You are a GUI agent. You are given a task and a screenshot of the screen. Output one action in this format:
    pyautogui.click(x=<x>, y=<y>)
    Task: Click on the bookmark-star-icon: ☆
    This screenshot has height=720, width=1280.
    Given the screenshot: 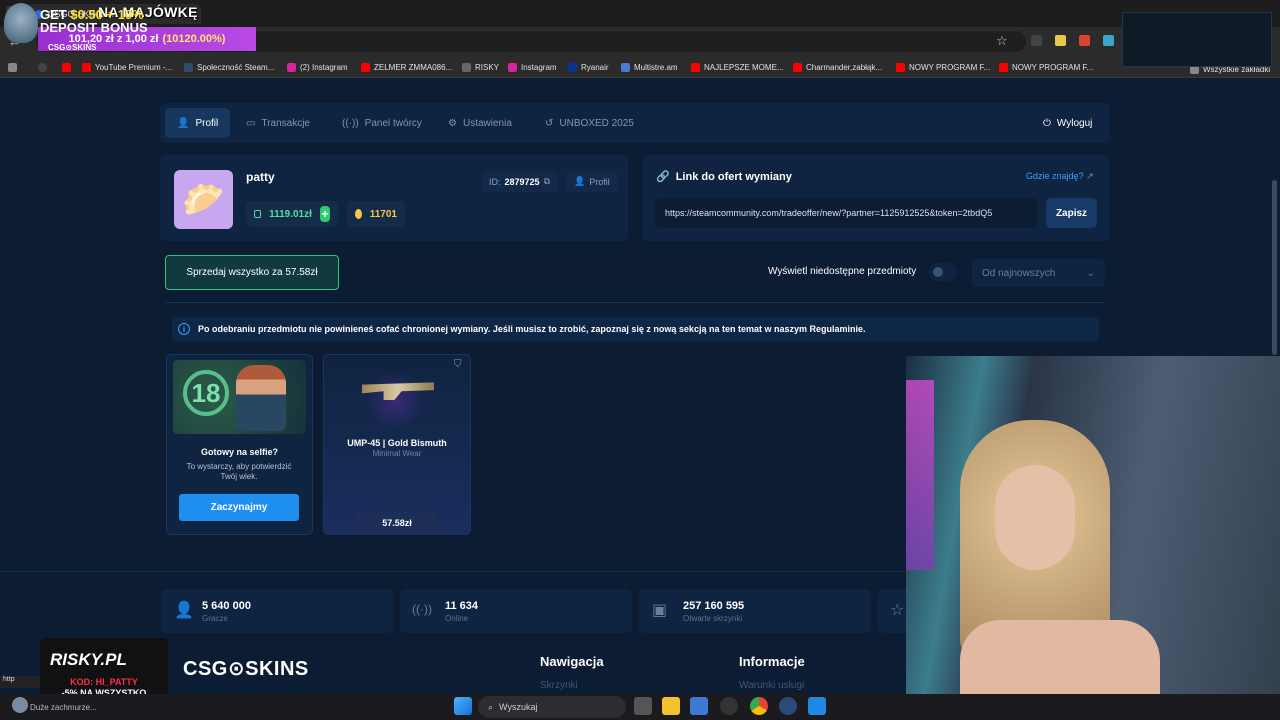 What is the action you would take?
    pyautogui.click(x=1002, y=41)
    